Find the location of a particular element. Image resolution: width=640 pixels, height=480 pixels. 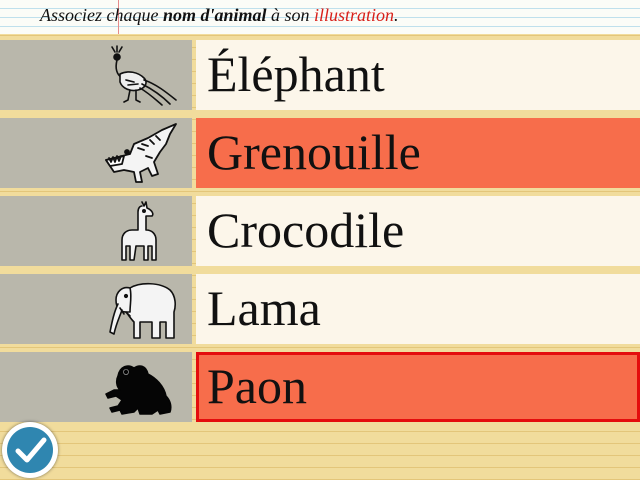

check-button-face is located at coordinates (30, 450).